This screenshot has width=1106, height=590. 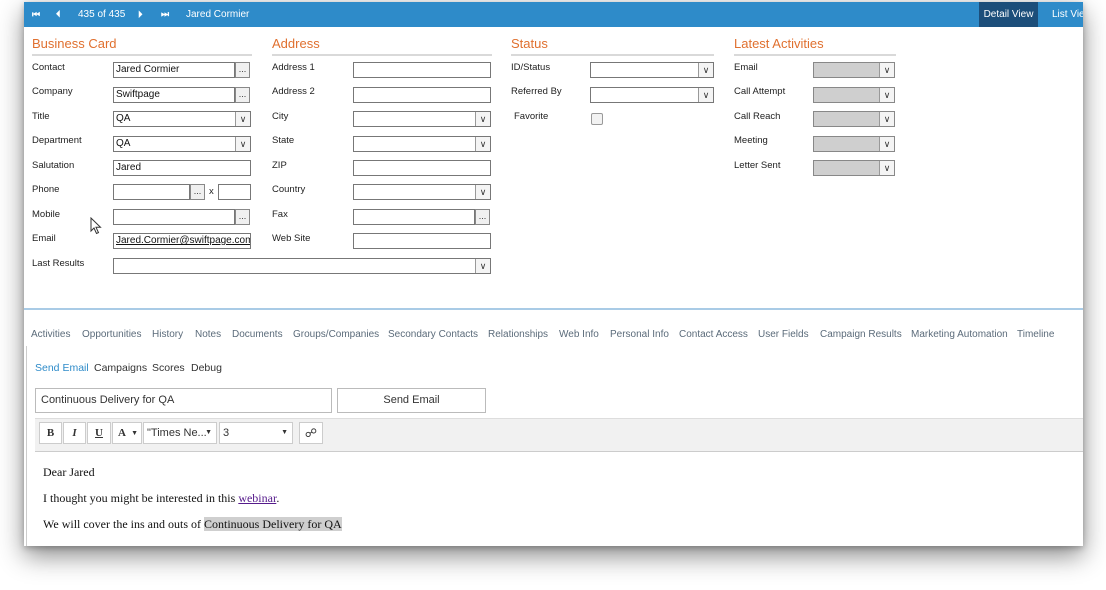 I want to click on website-label: Web Site, so click(x=291, y=238).